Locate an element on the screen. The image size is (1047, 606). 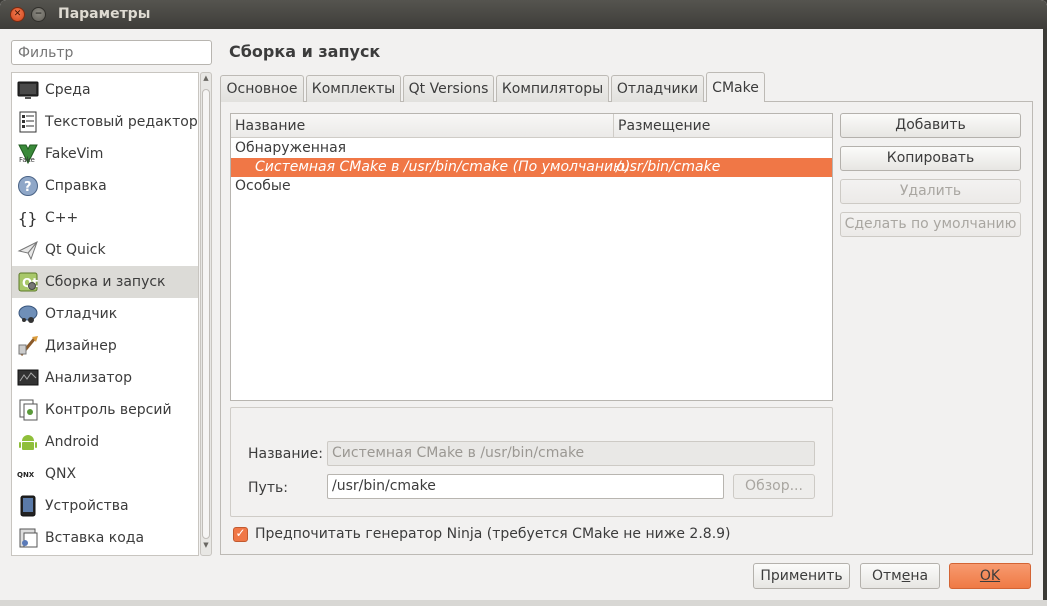
monitor-icon is located at coordinates (28, 90).